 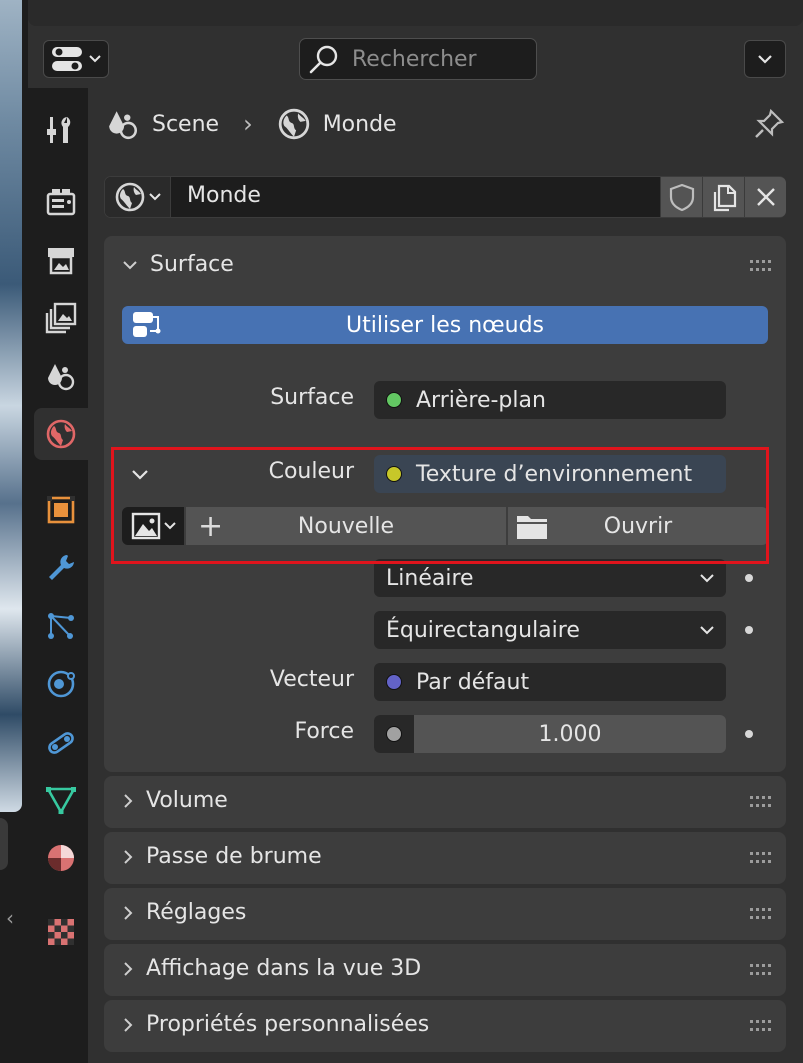 I want to click on output-tab, so click(x=61, y=260).